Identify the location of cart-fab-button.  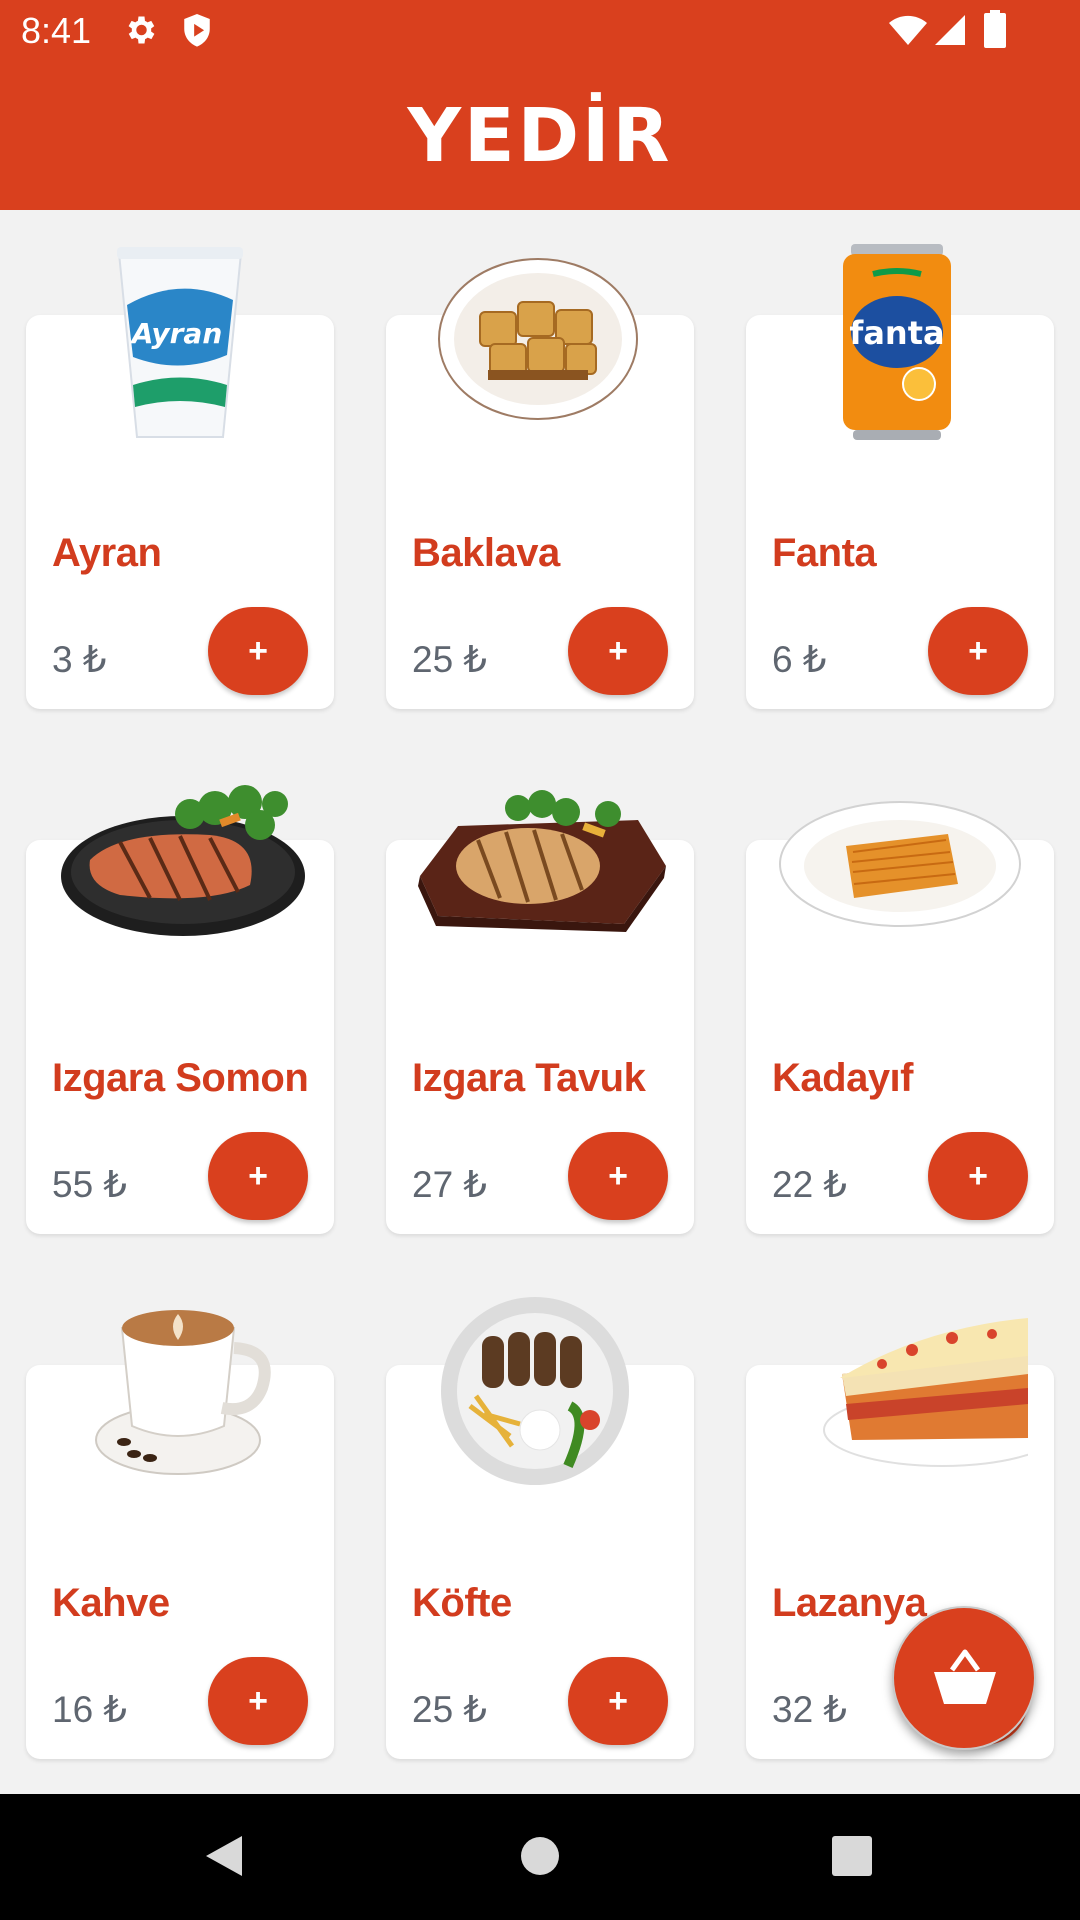
(964, 1678).